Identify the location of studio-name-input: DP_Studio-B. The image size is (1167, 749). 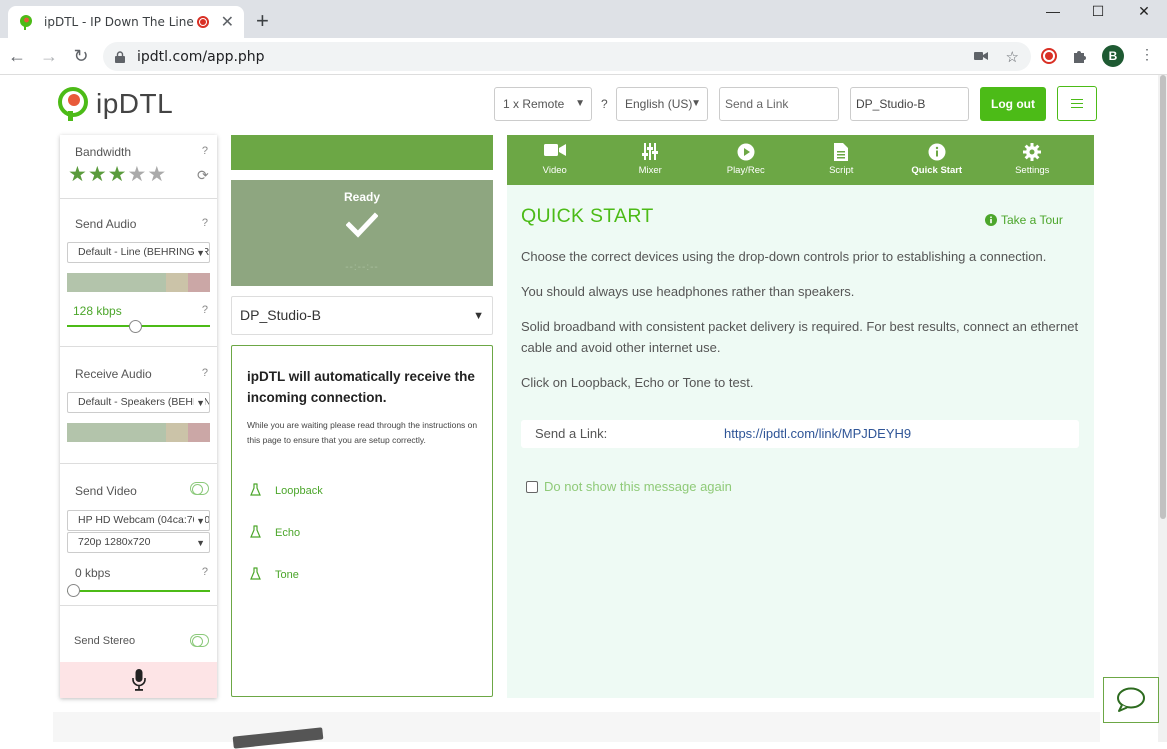
(909, 104).